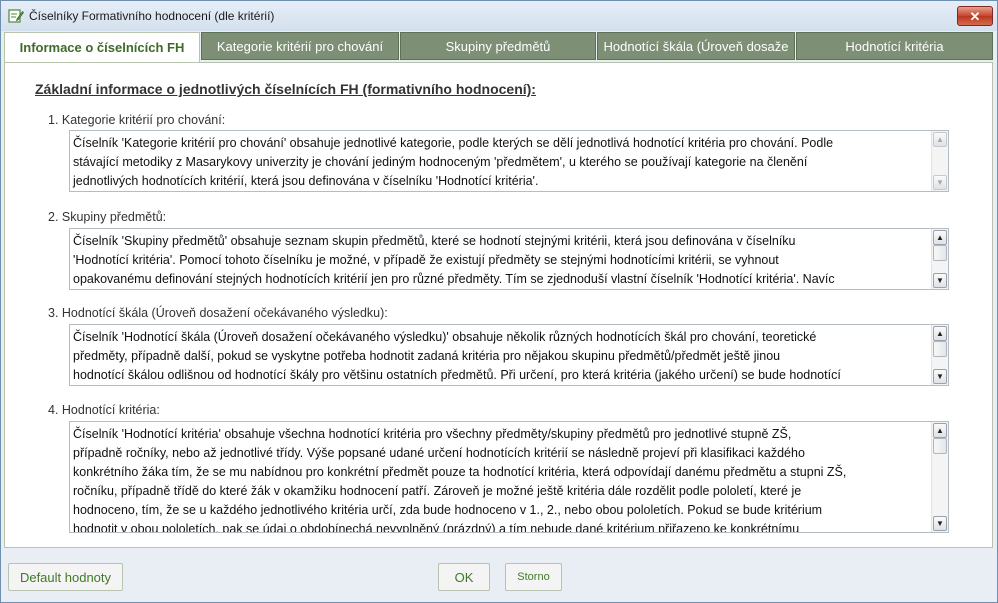  What do you see at coordinates (104, 410) in the screenshot?
I see `section-label: 4. Hodnotící kritéria:` at bounding box center [104, 410].